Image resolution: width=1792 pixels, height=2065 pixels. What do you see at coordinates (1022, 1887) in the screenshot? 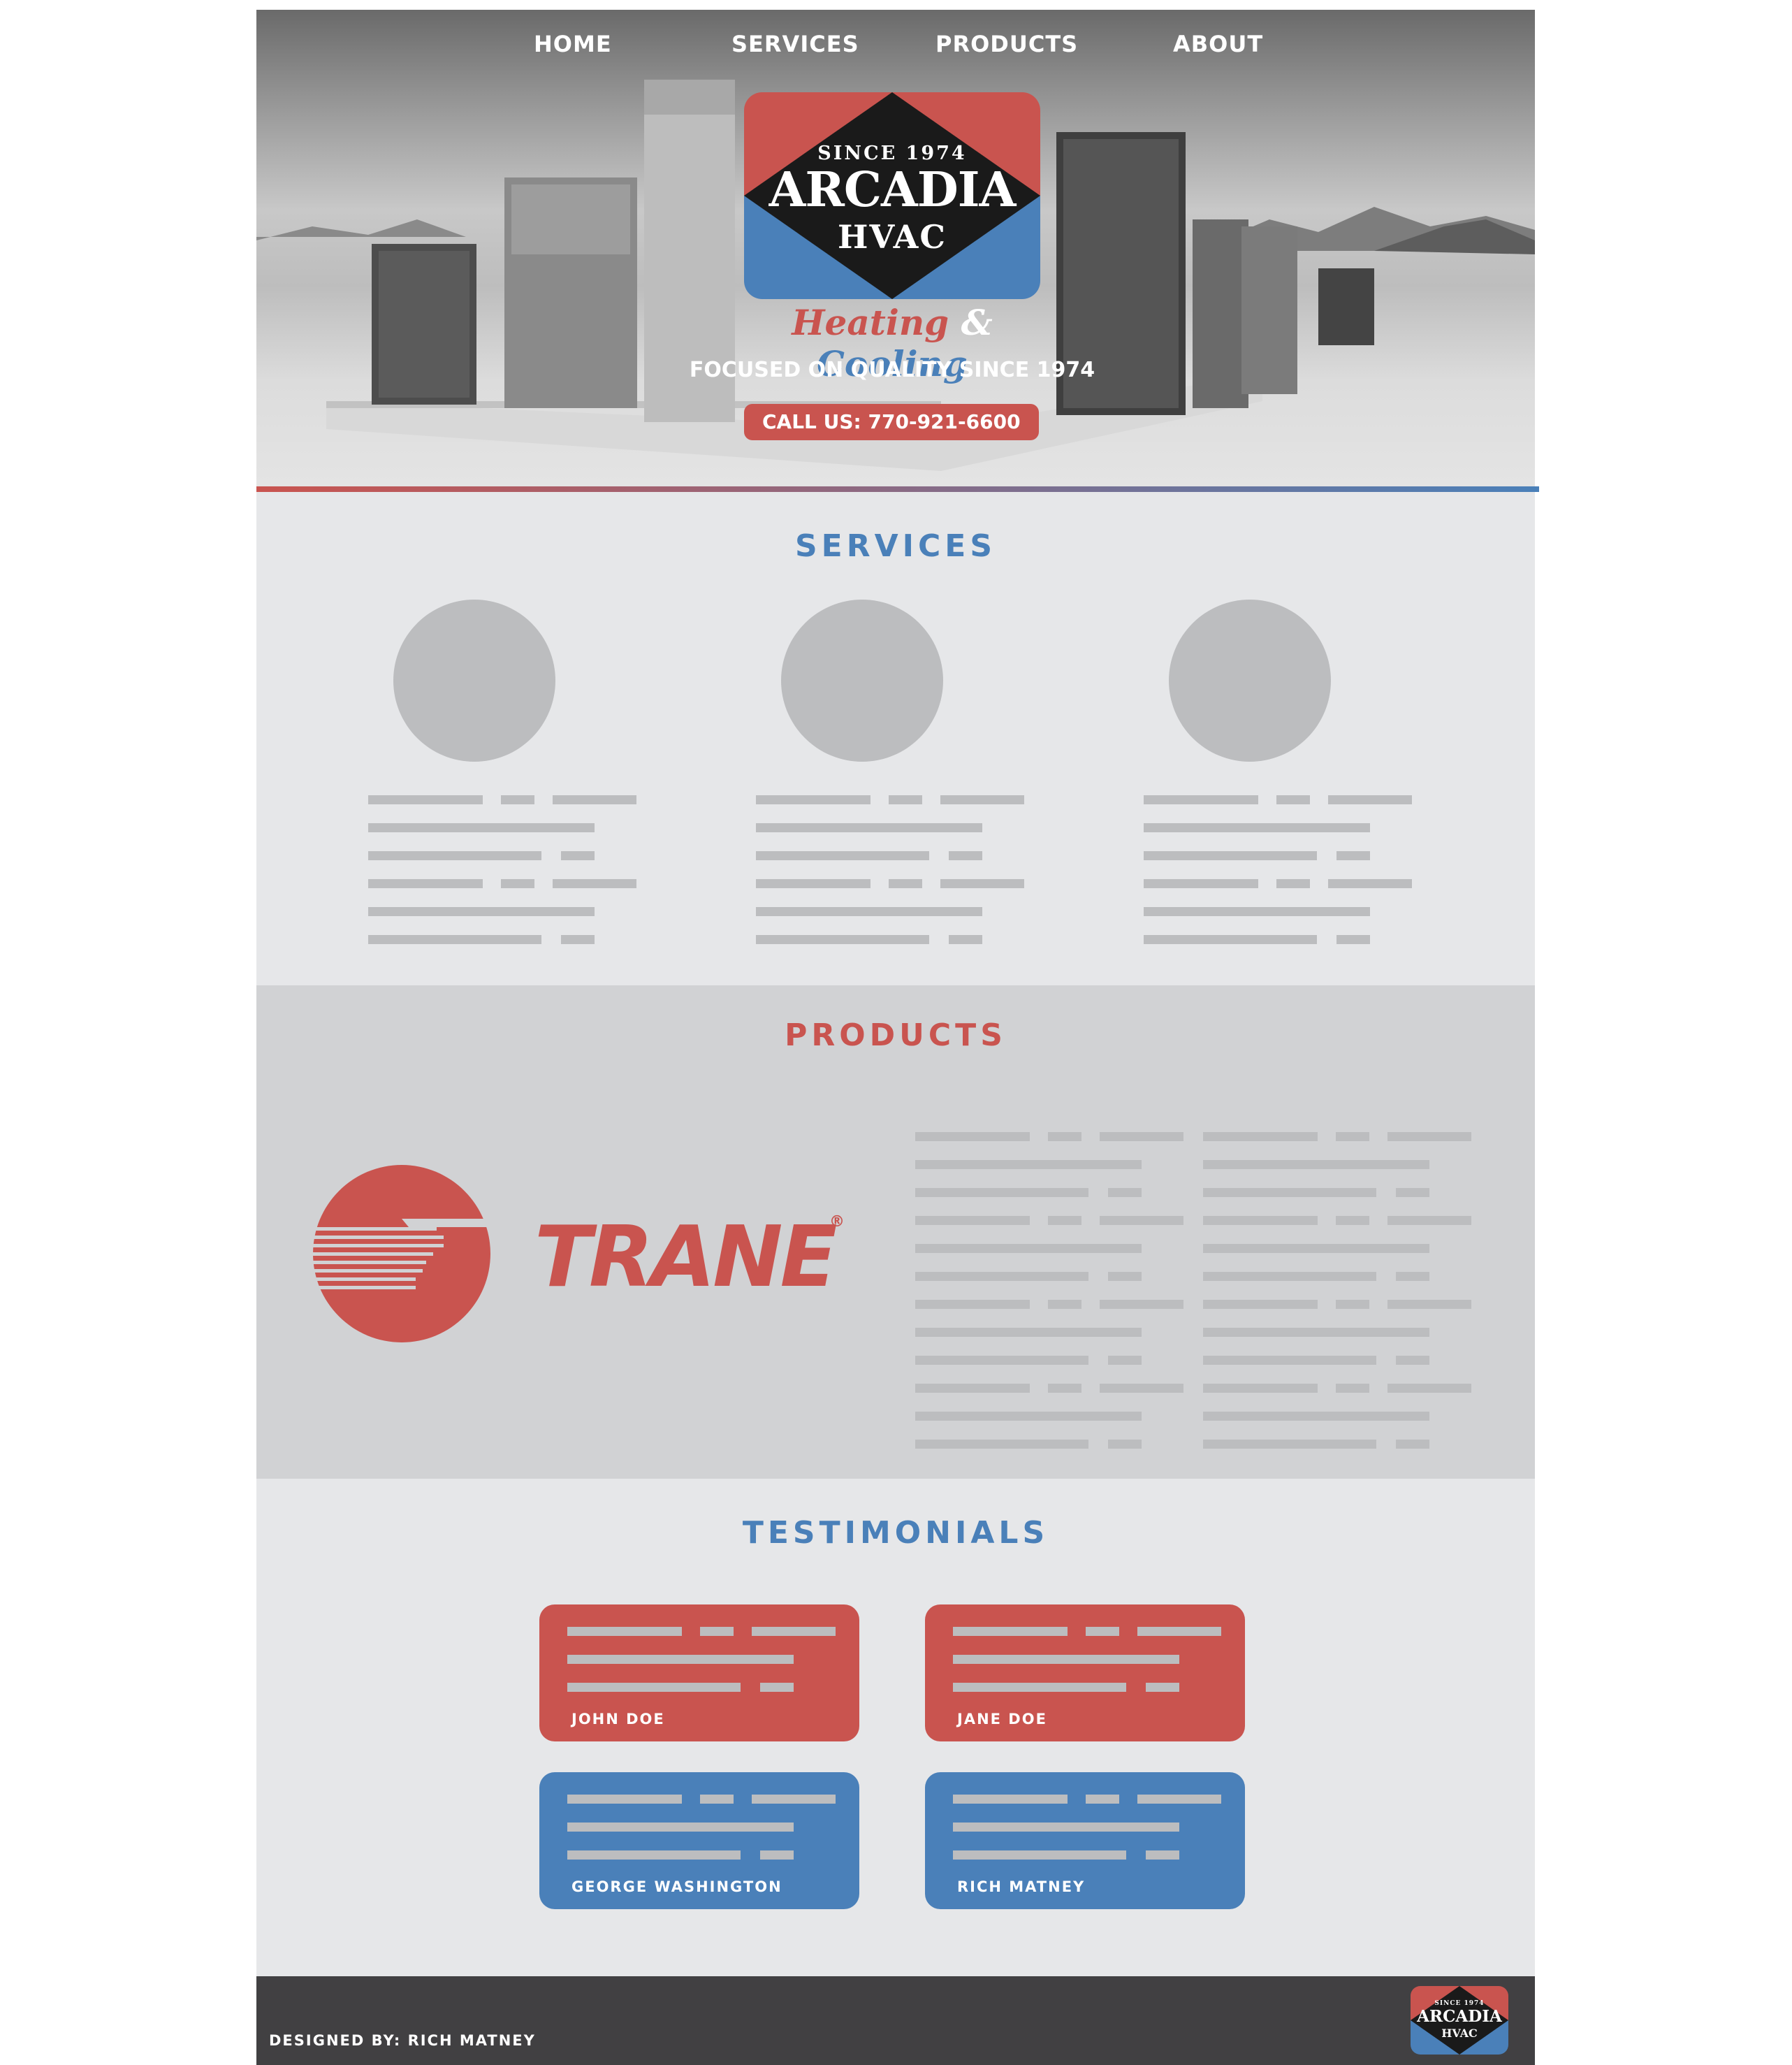
I see `testimonial-author: RICH MATNEY` at bounding box center [1022, 1887].